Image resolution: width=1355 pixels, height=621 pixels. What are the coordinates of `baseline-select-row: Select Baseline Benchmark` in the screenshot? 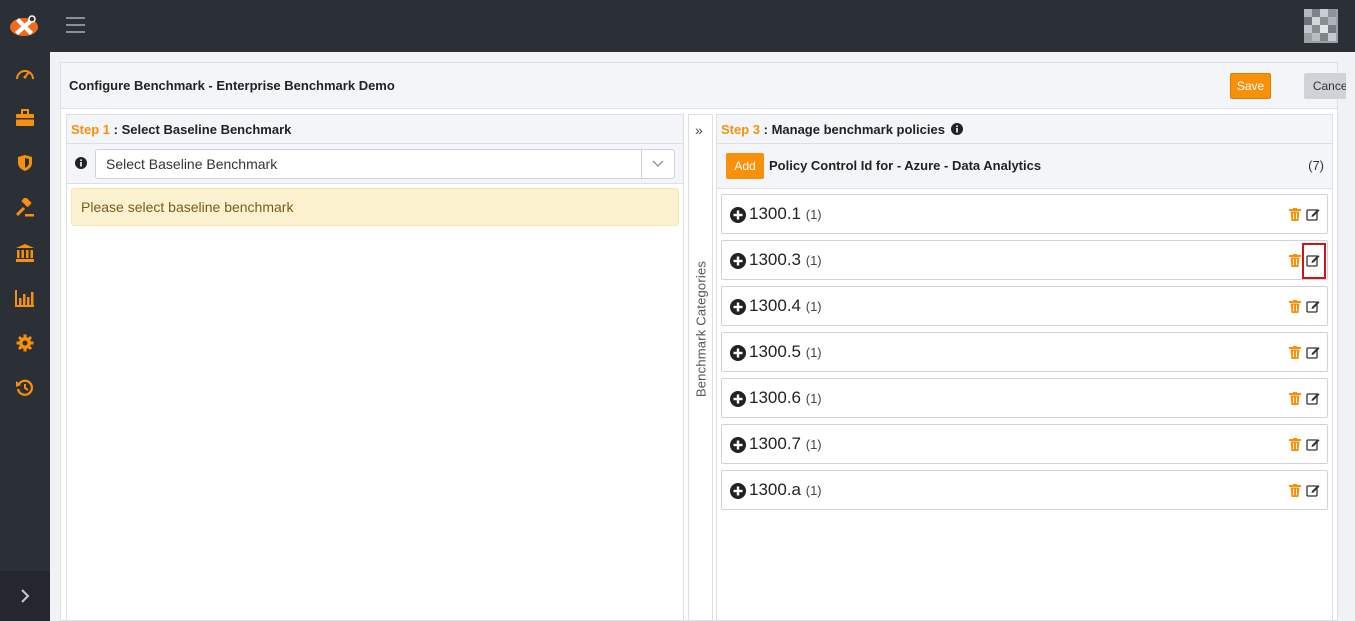 It's located at (375, 164).